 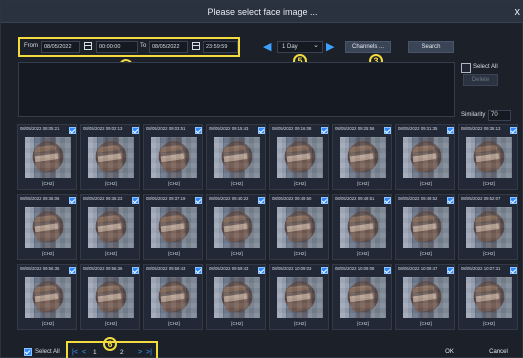 I want to click on face-thumbnail: 08/05/2022 09:15:43 [CH2], so click(x=236, y=157).